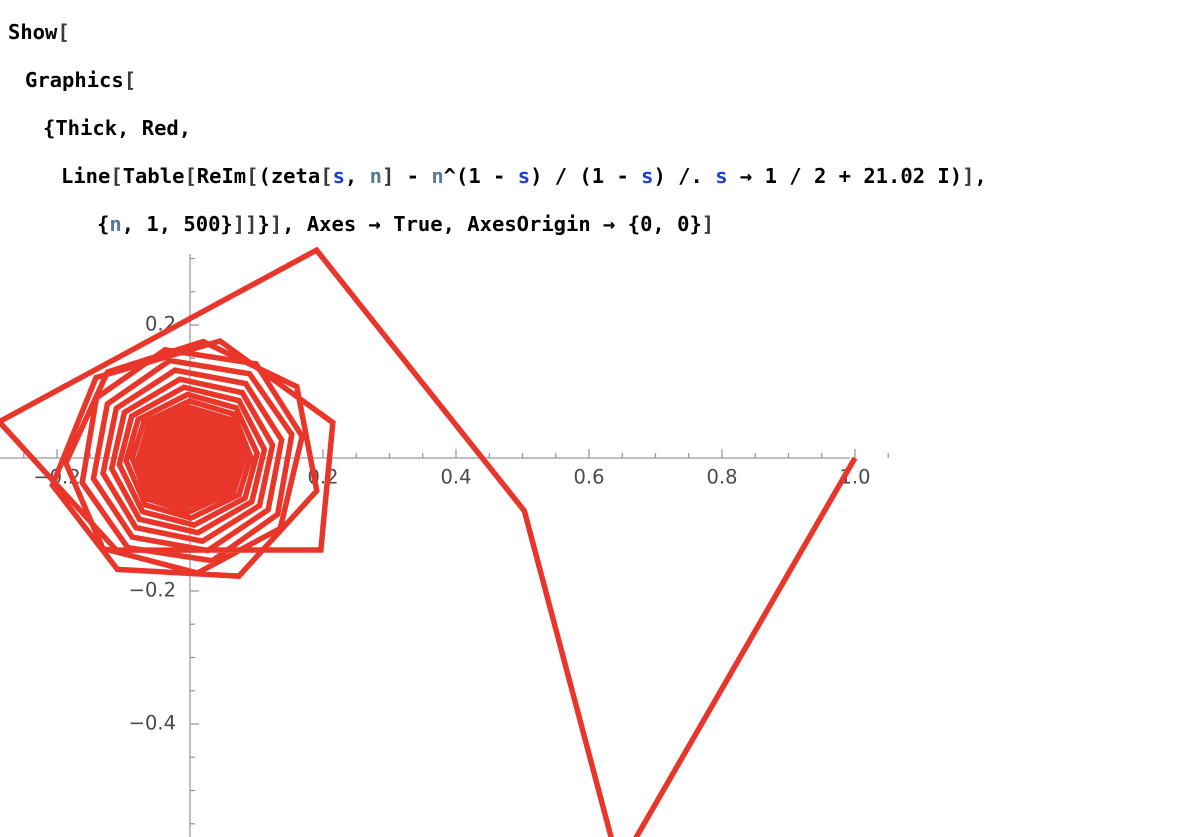  I want to click on x-tick-label: 0.4, so click(455, 476).